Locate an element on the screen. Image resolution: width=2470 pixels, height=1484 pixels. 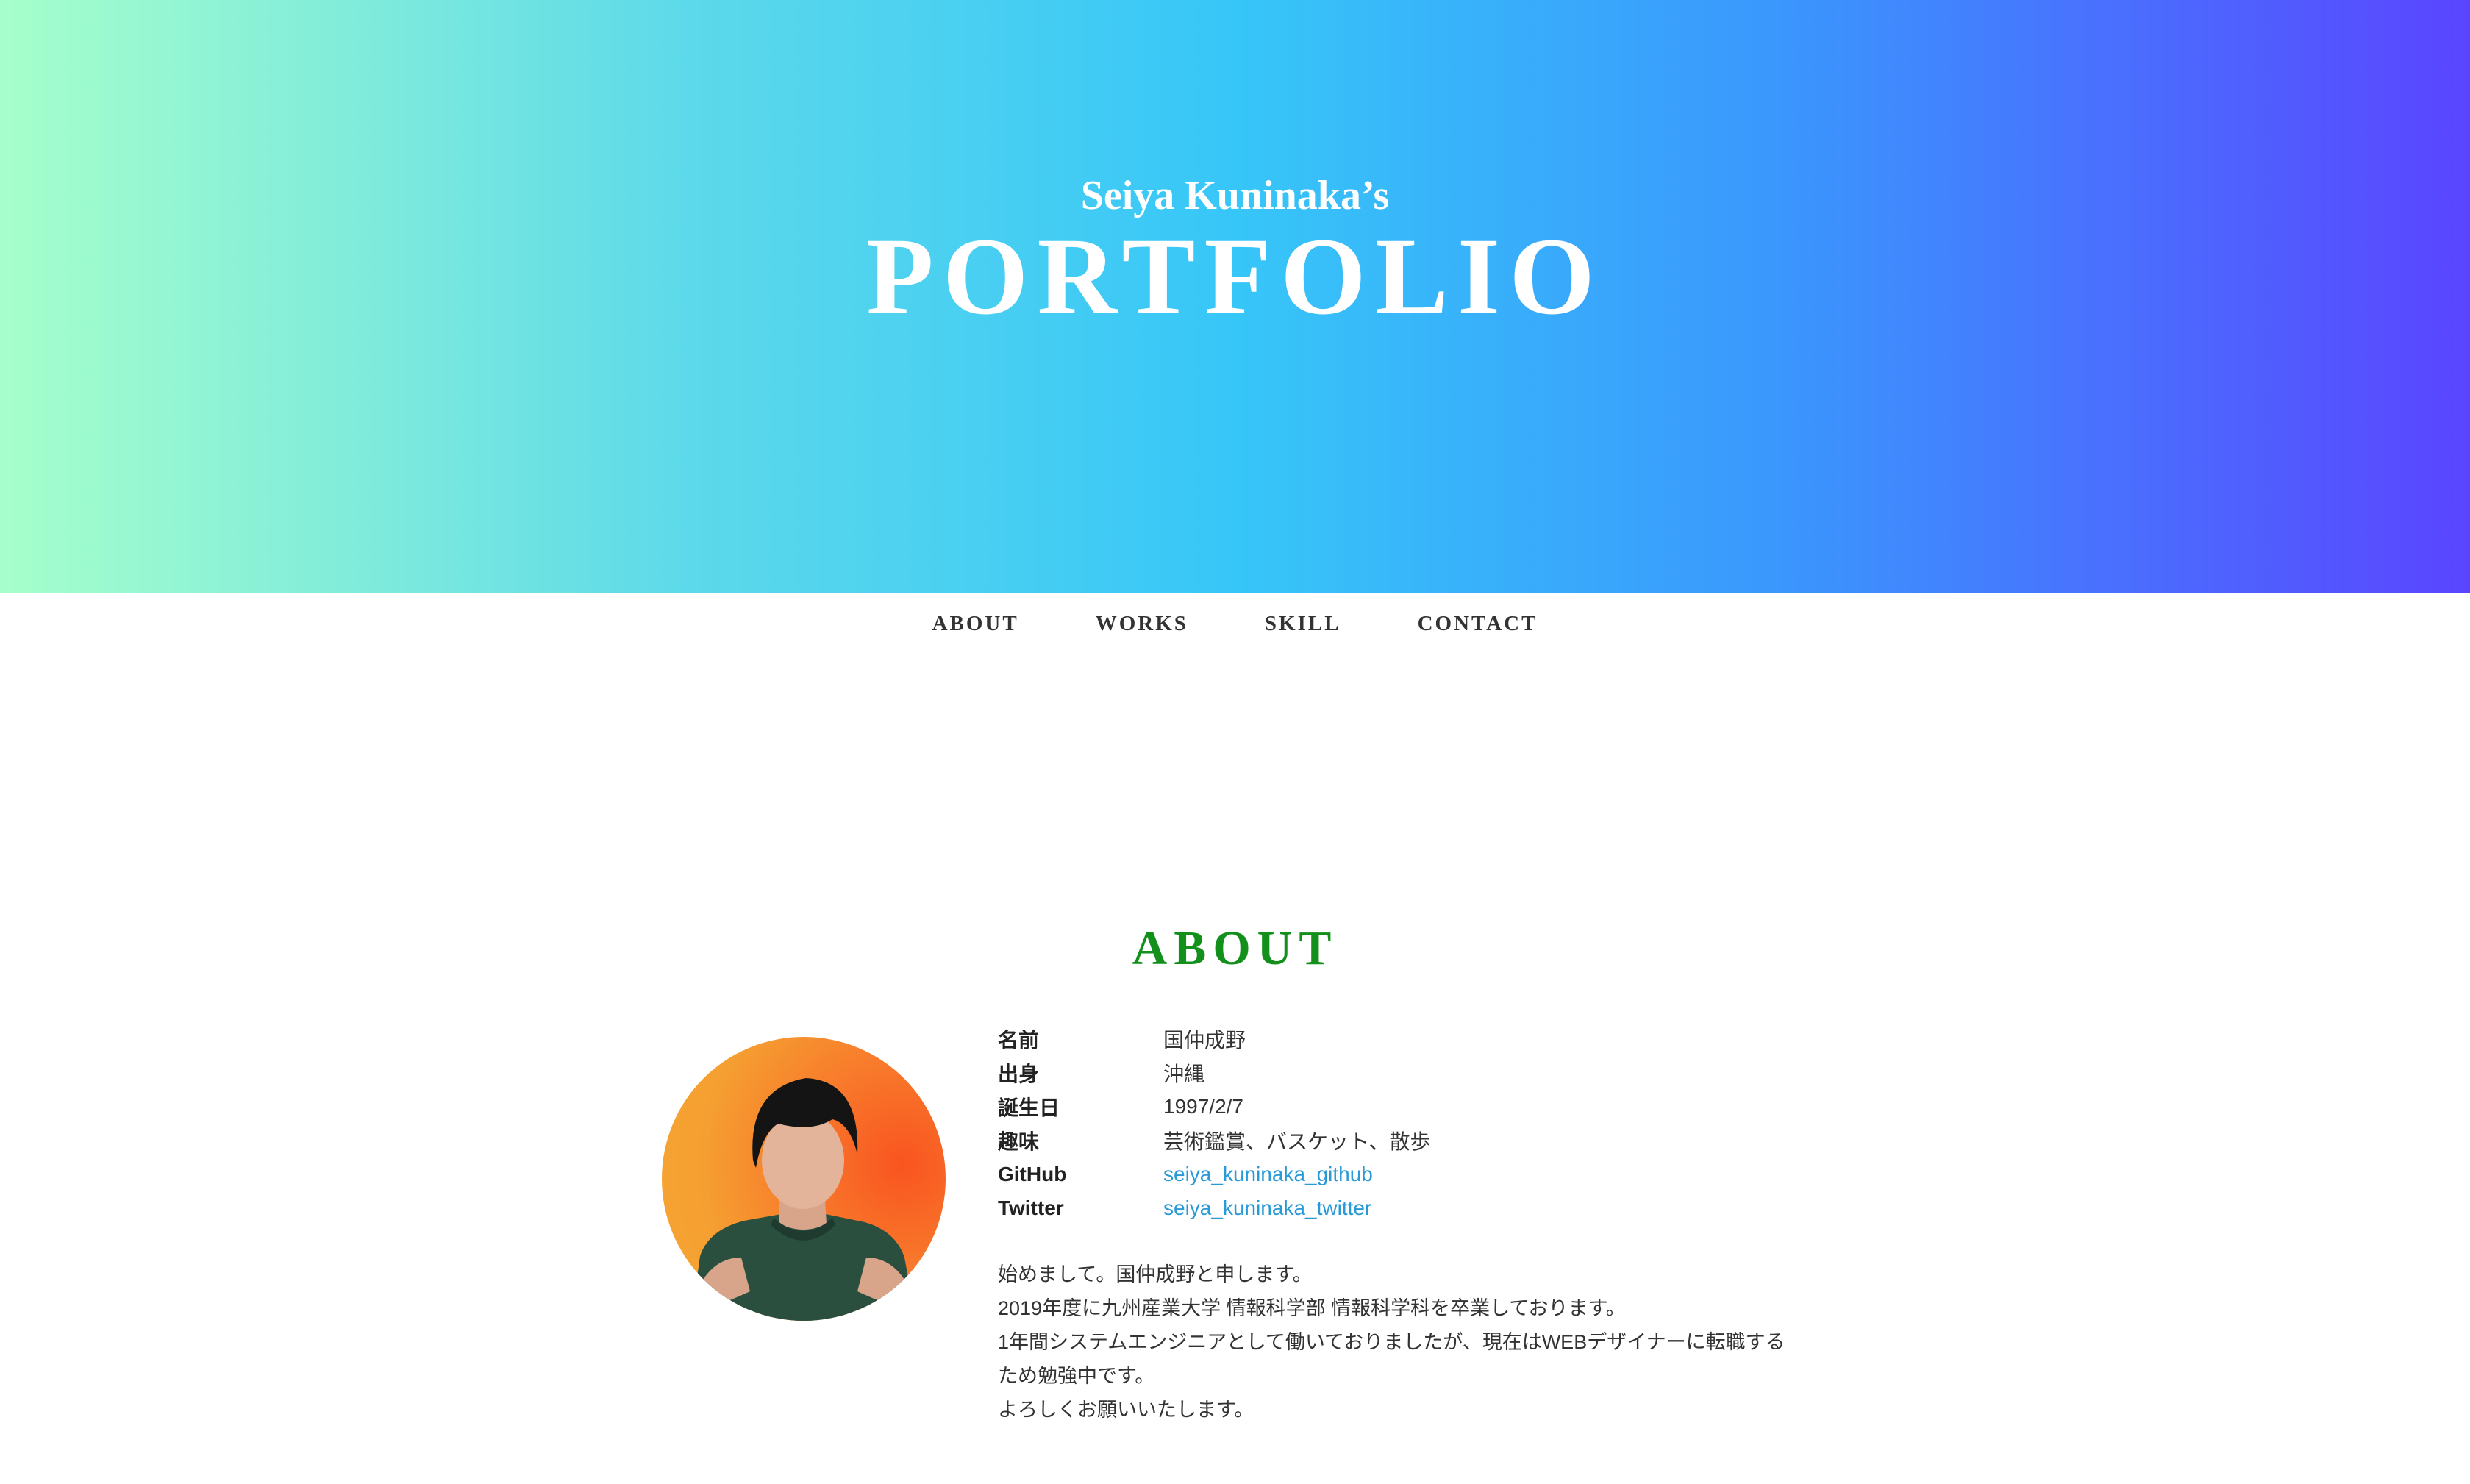
intro-line: ため勉強中です。 is located at coordinates (1076, 1376).